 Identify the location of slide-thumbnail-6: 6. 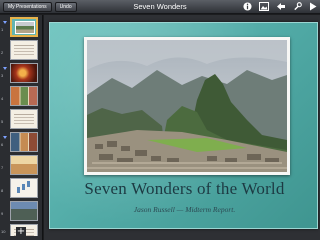
(21, 142).